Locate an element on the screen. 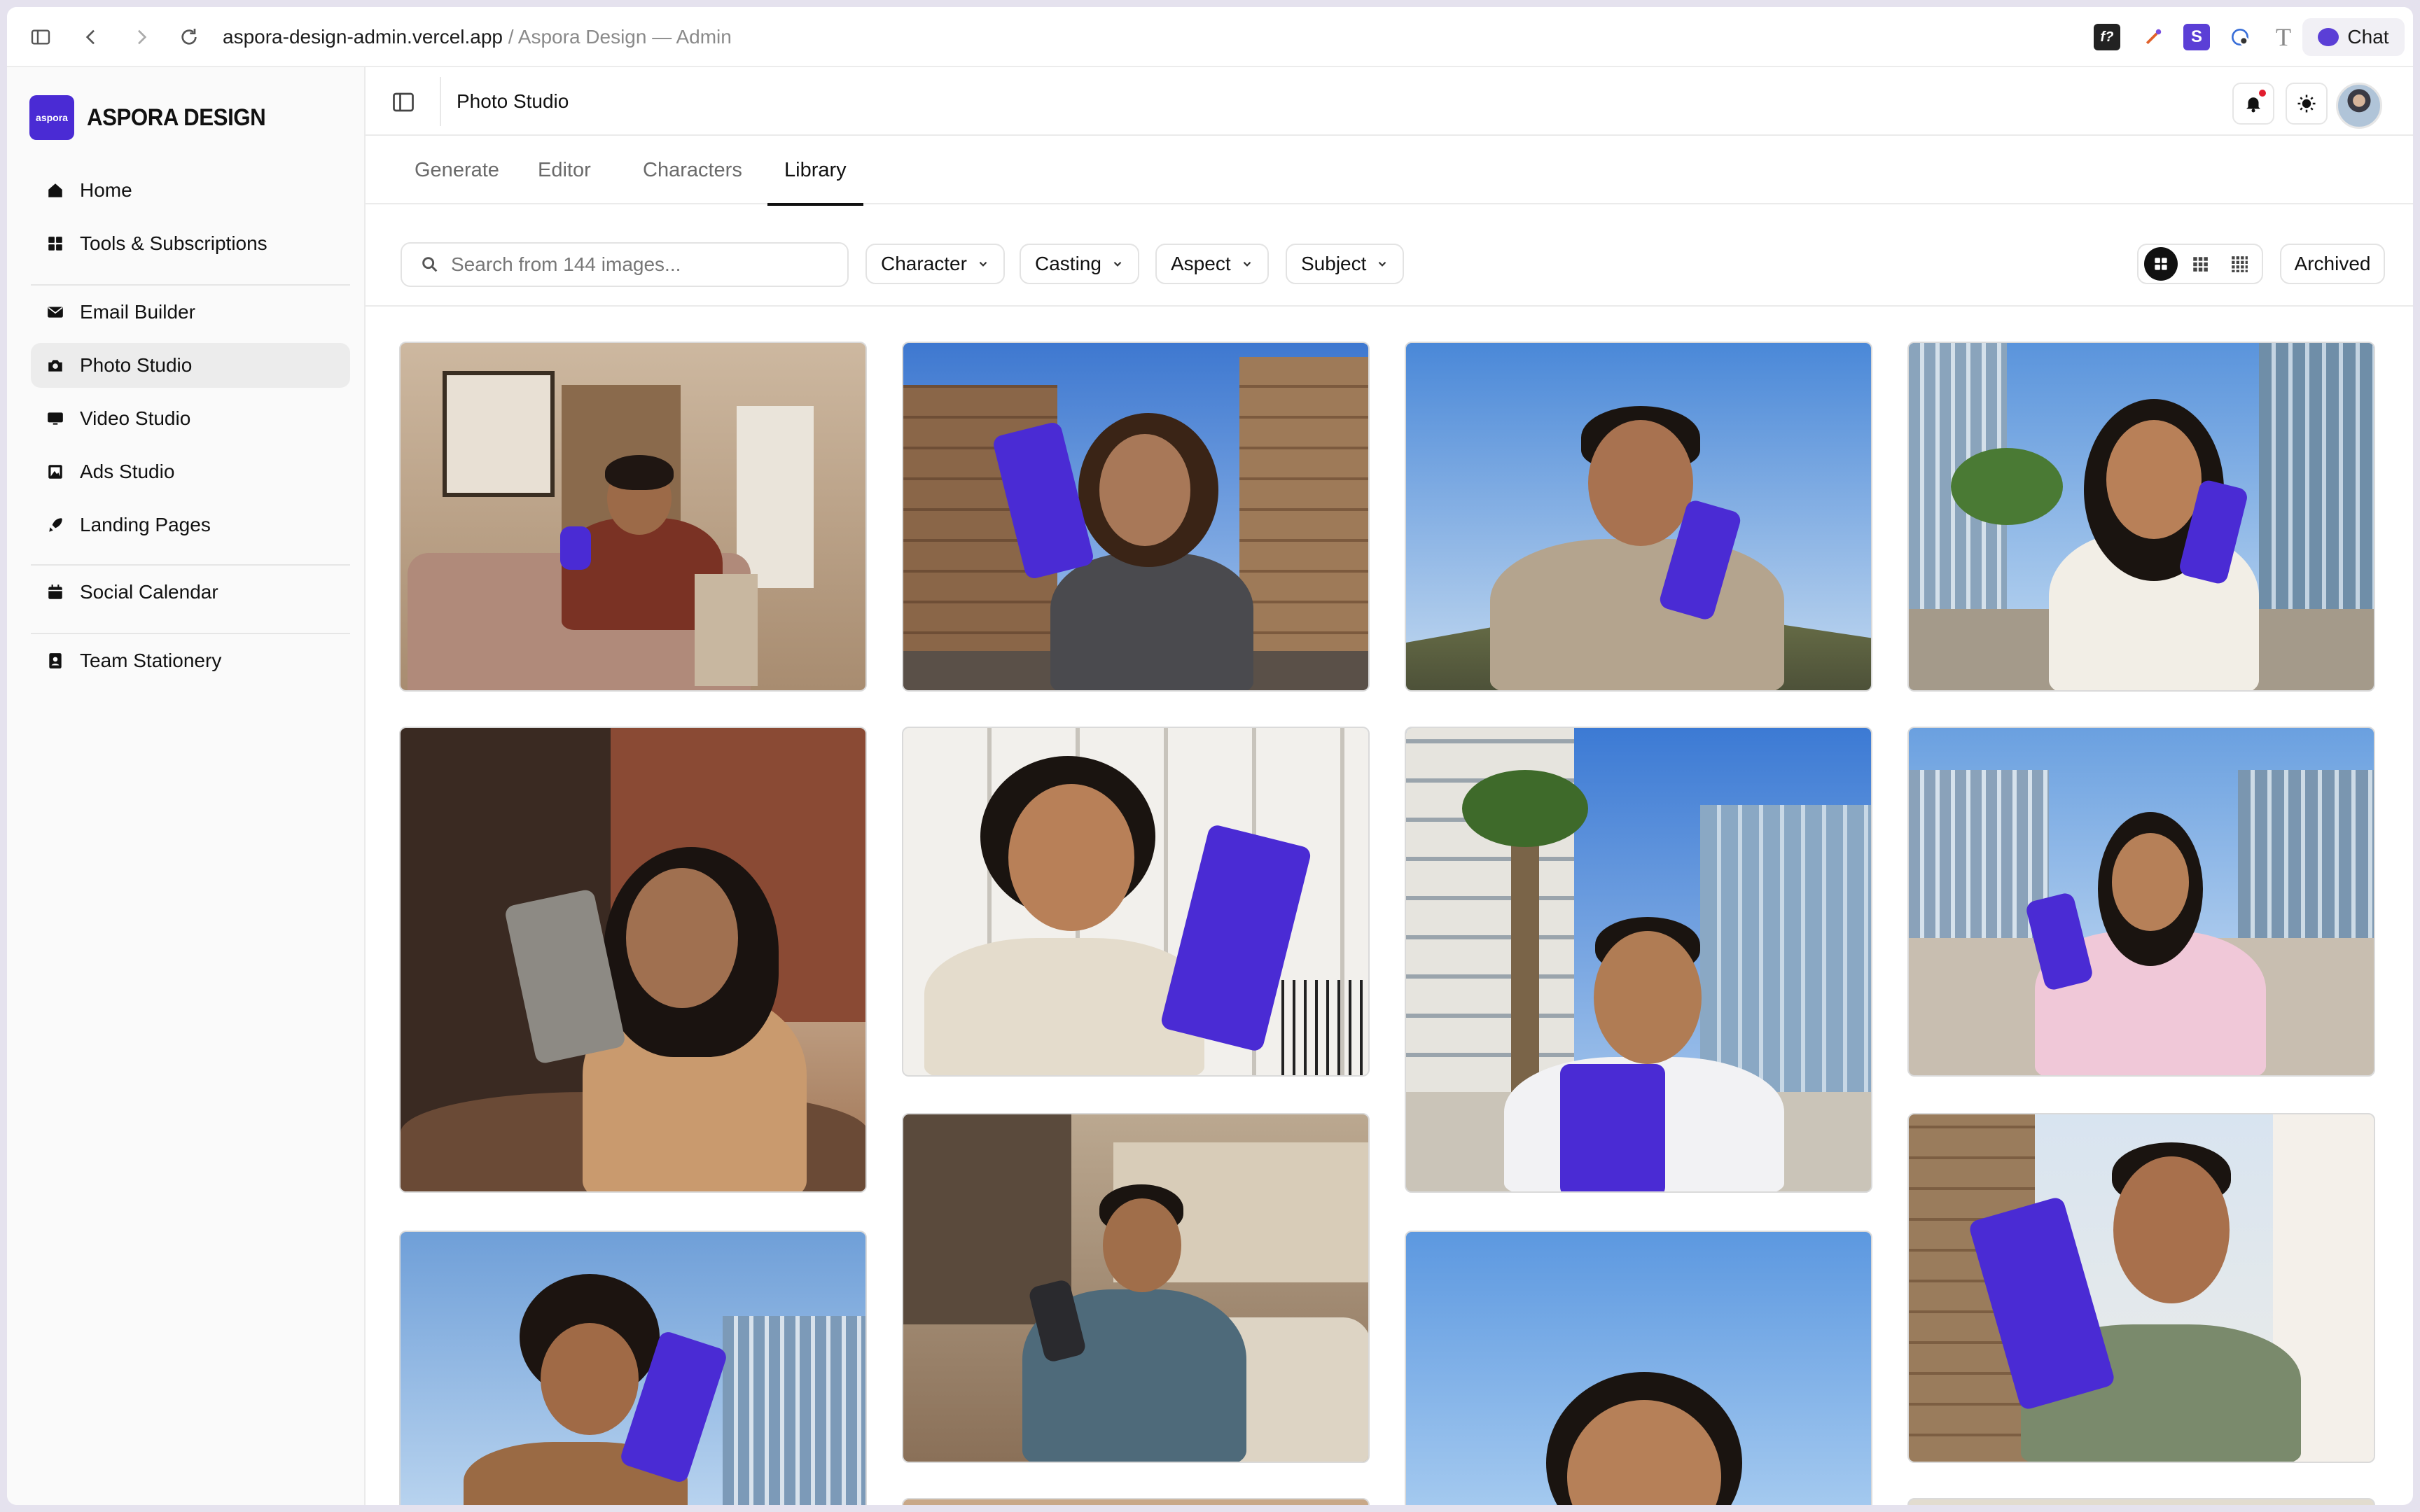 This screenshot has height=1512, width=2420. search-box is located at coordinates (625, 264).